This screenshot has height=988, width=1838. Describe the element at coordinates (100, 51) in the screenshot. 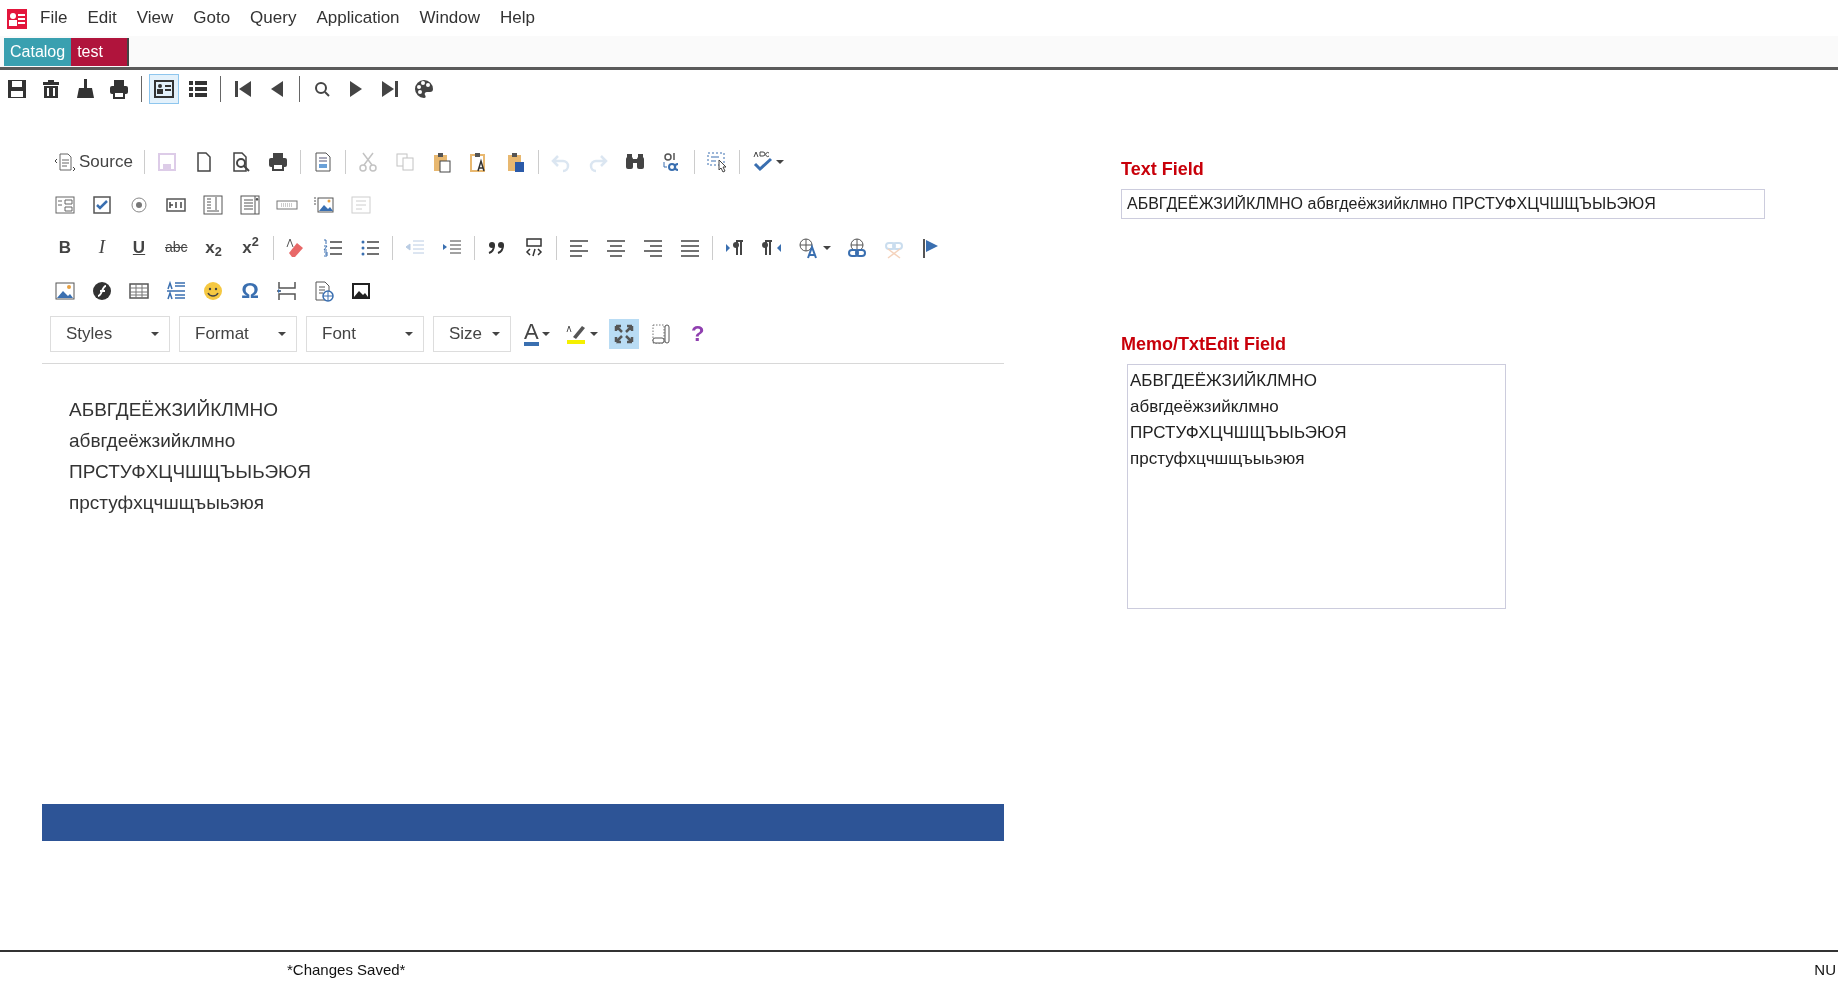

I see `tab: test` at that location.